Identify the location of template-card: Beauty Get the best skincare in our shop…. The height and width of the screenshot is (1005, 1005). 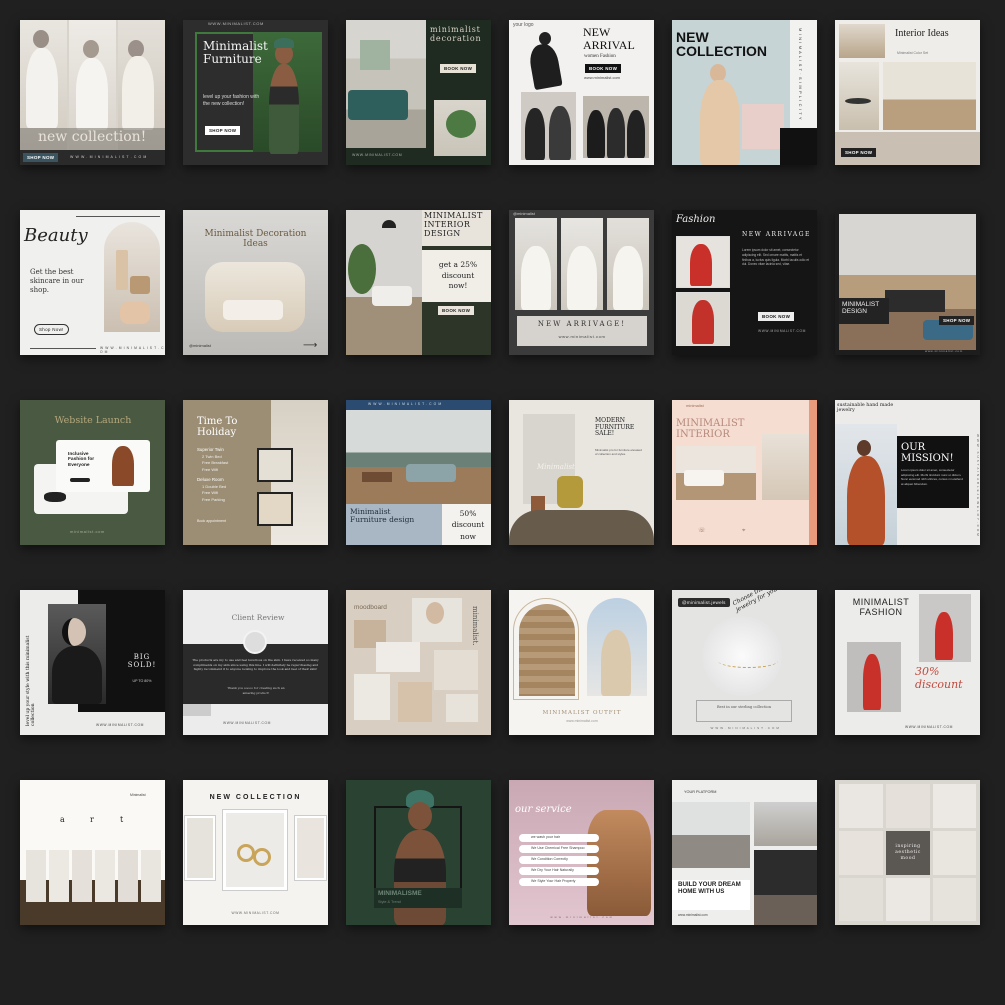
(92, 282).